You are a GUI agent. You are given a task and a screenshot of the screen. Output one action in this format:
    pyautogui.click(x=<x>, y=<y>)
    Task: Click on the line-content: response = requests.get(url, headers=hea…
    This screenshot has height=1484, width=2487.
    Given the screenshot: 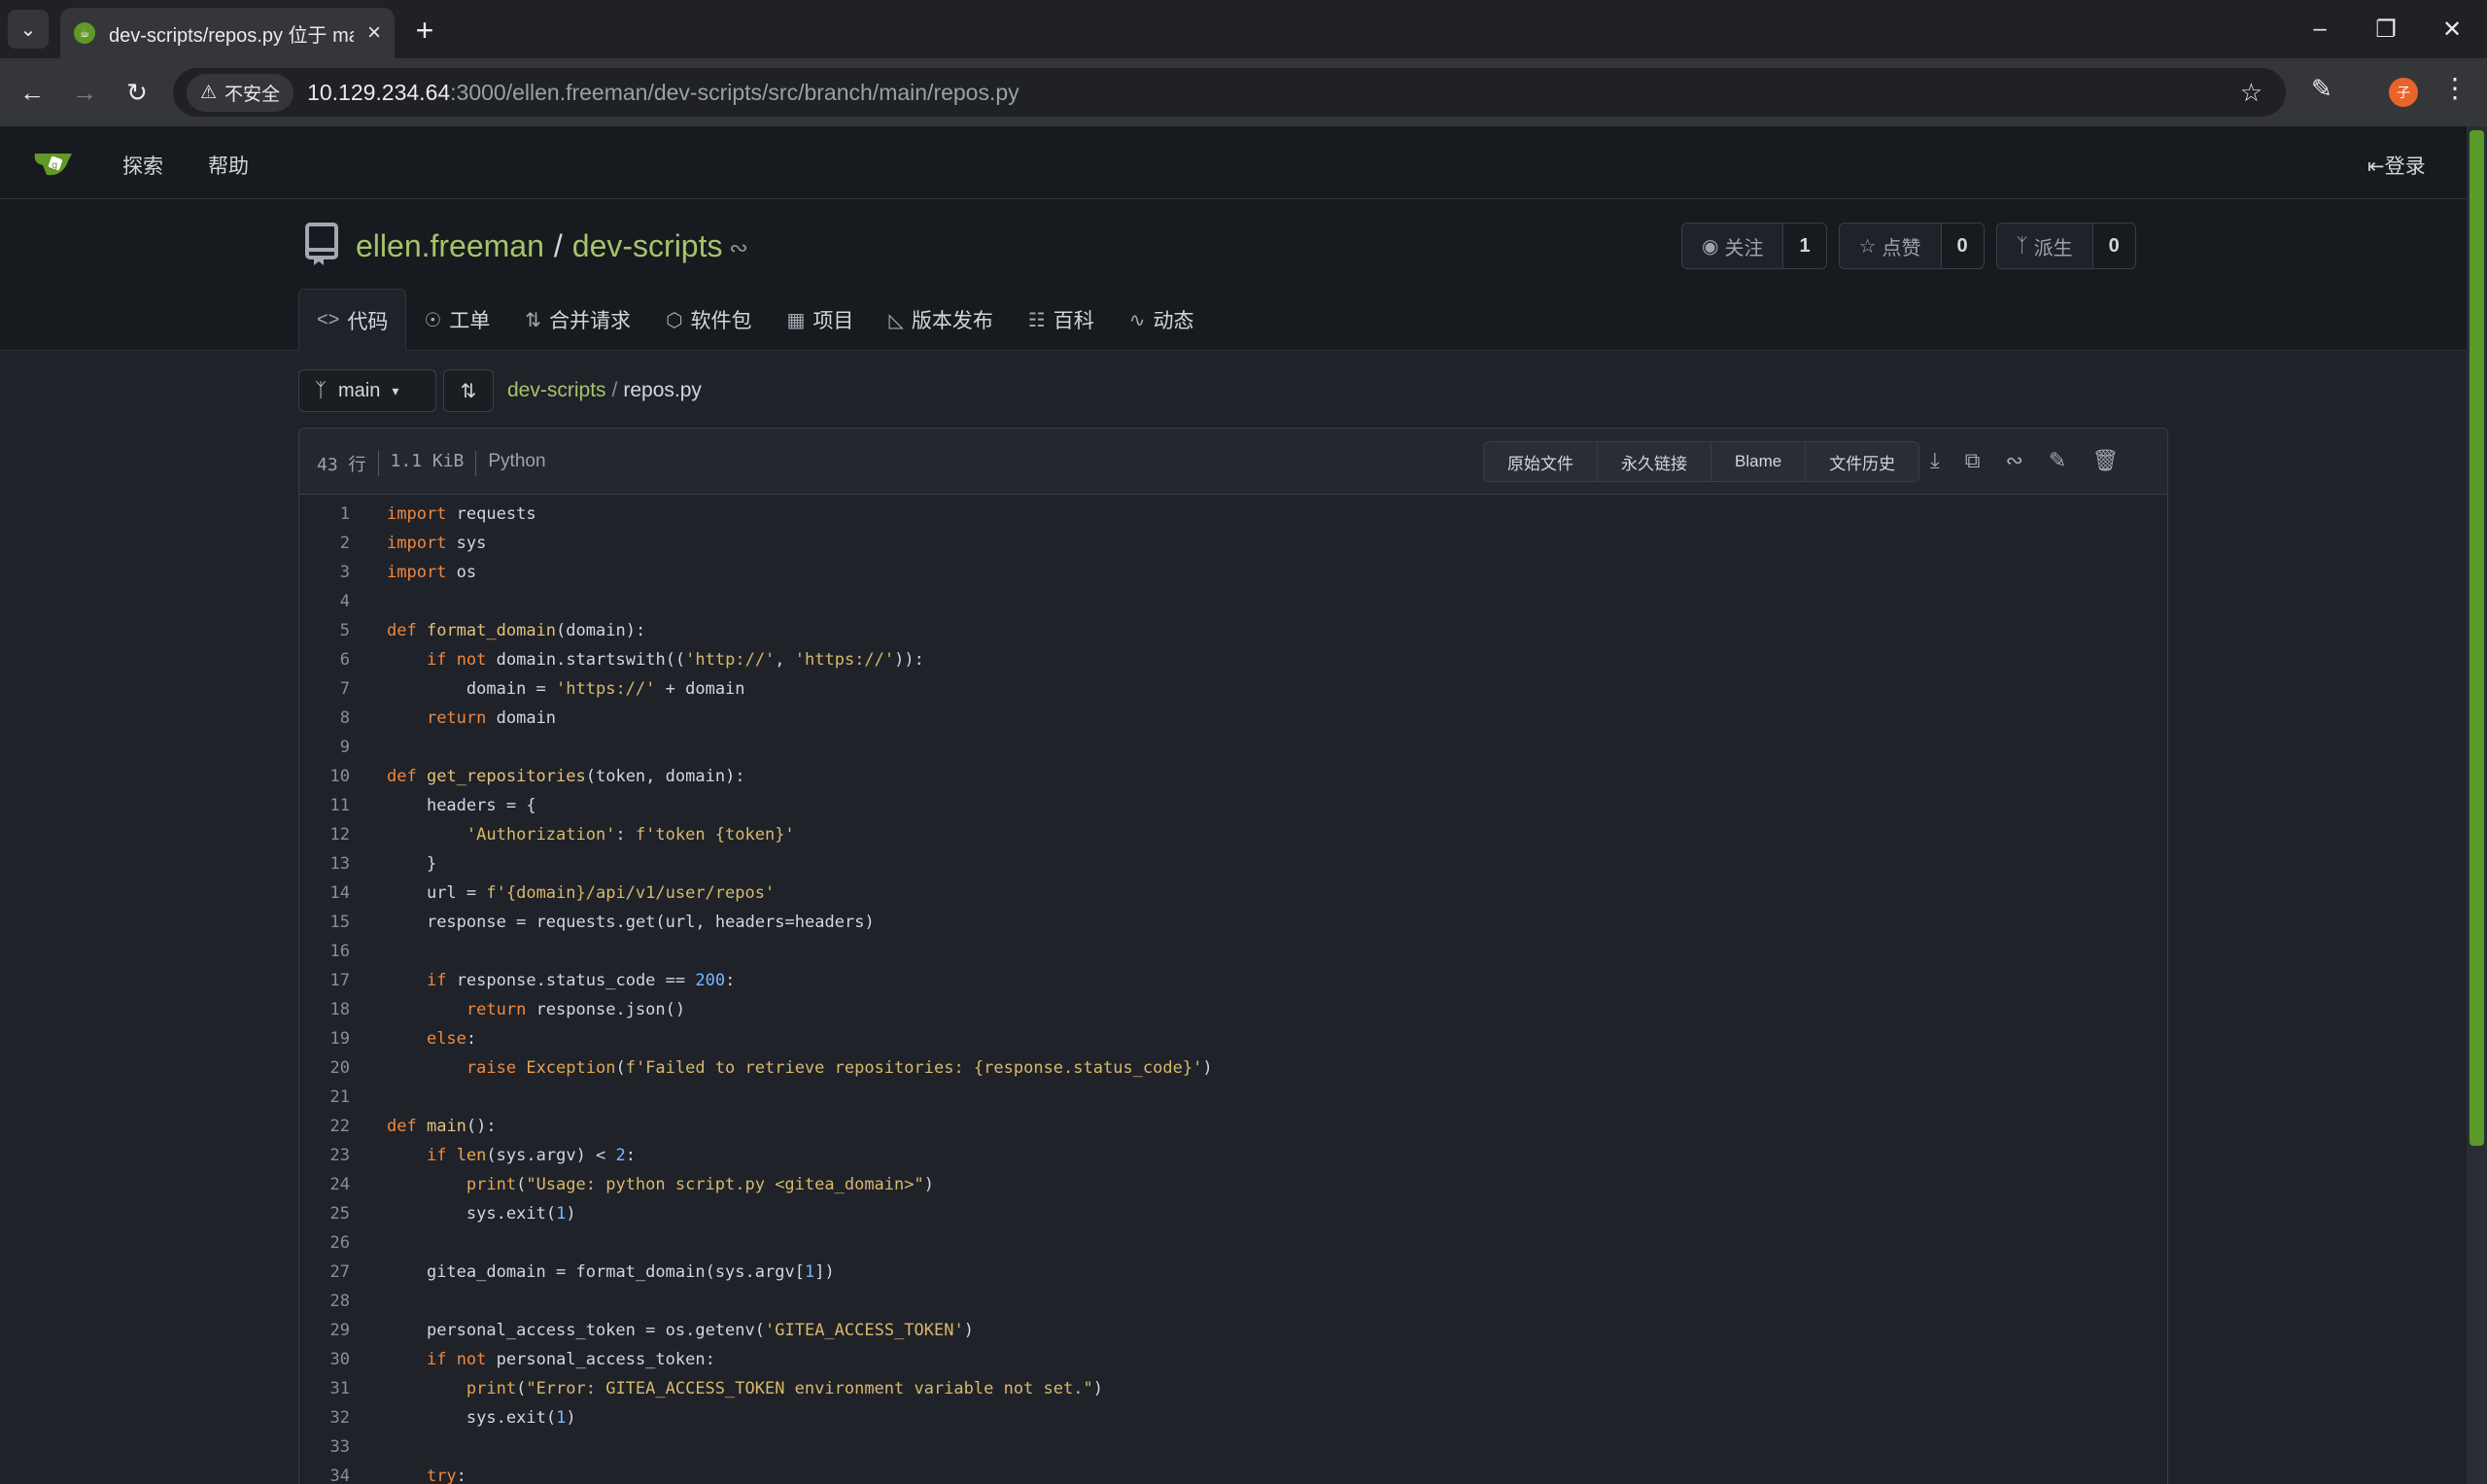 What is the action you would take?
    pyautogui.click(x=650, y=922)
    